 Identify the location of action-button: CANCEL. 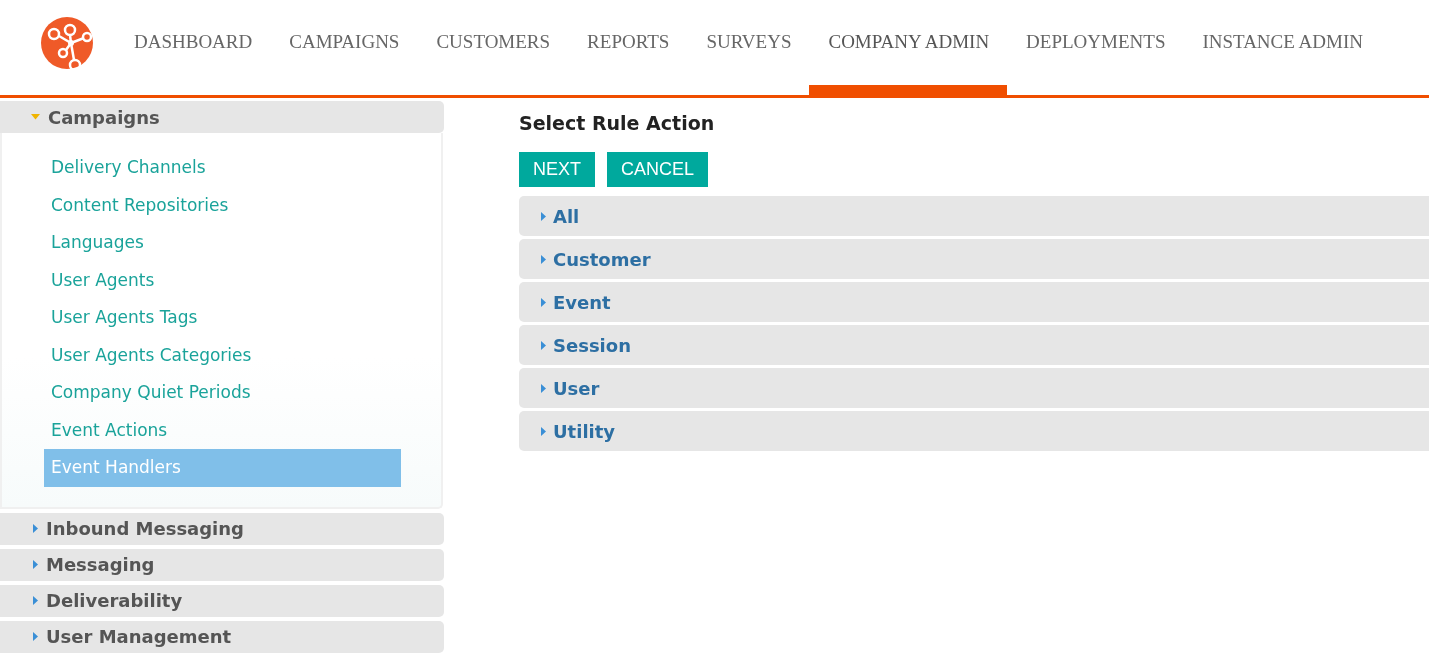
(658, 169).